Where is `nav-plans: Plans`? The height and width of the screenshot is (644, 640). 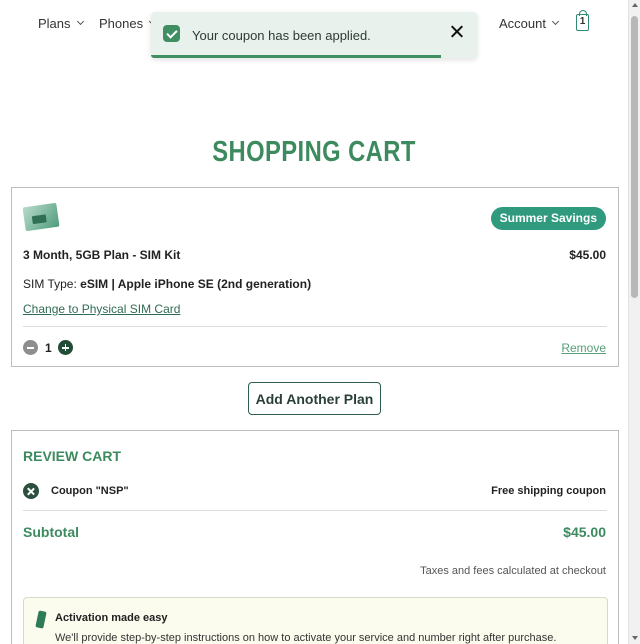
nav-plans: Plans is located at coordinates (61, 23).